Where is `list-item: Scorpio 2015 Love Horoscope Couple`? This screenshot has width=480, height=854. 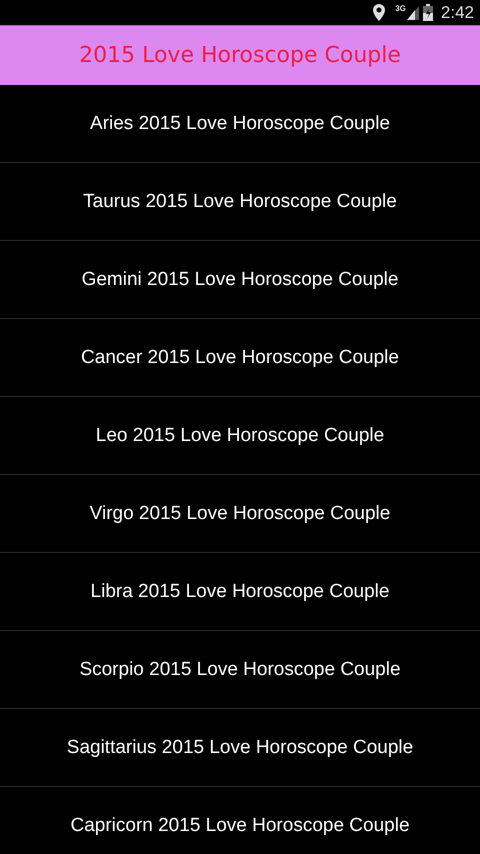
list-item: Scorpio 2015 Love Horoscope Couple is located at coordinates (240, 670).